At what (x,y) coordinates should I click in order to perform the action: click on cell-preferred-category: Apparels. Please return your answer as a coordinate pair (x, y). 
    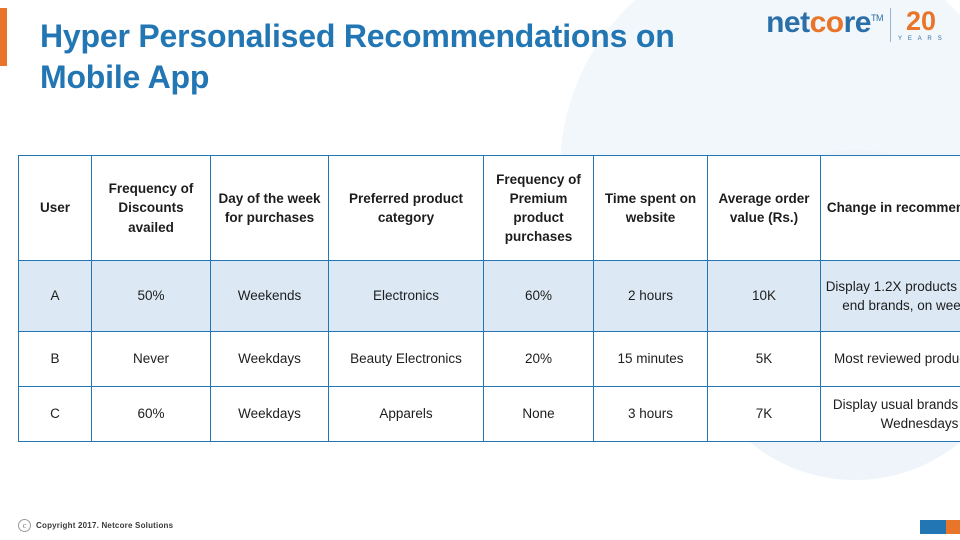
    Looking at the image, I should click on (406, 414).